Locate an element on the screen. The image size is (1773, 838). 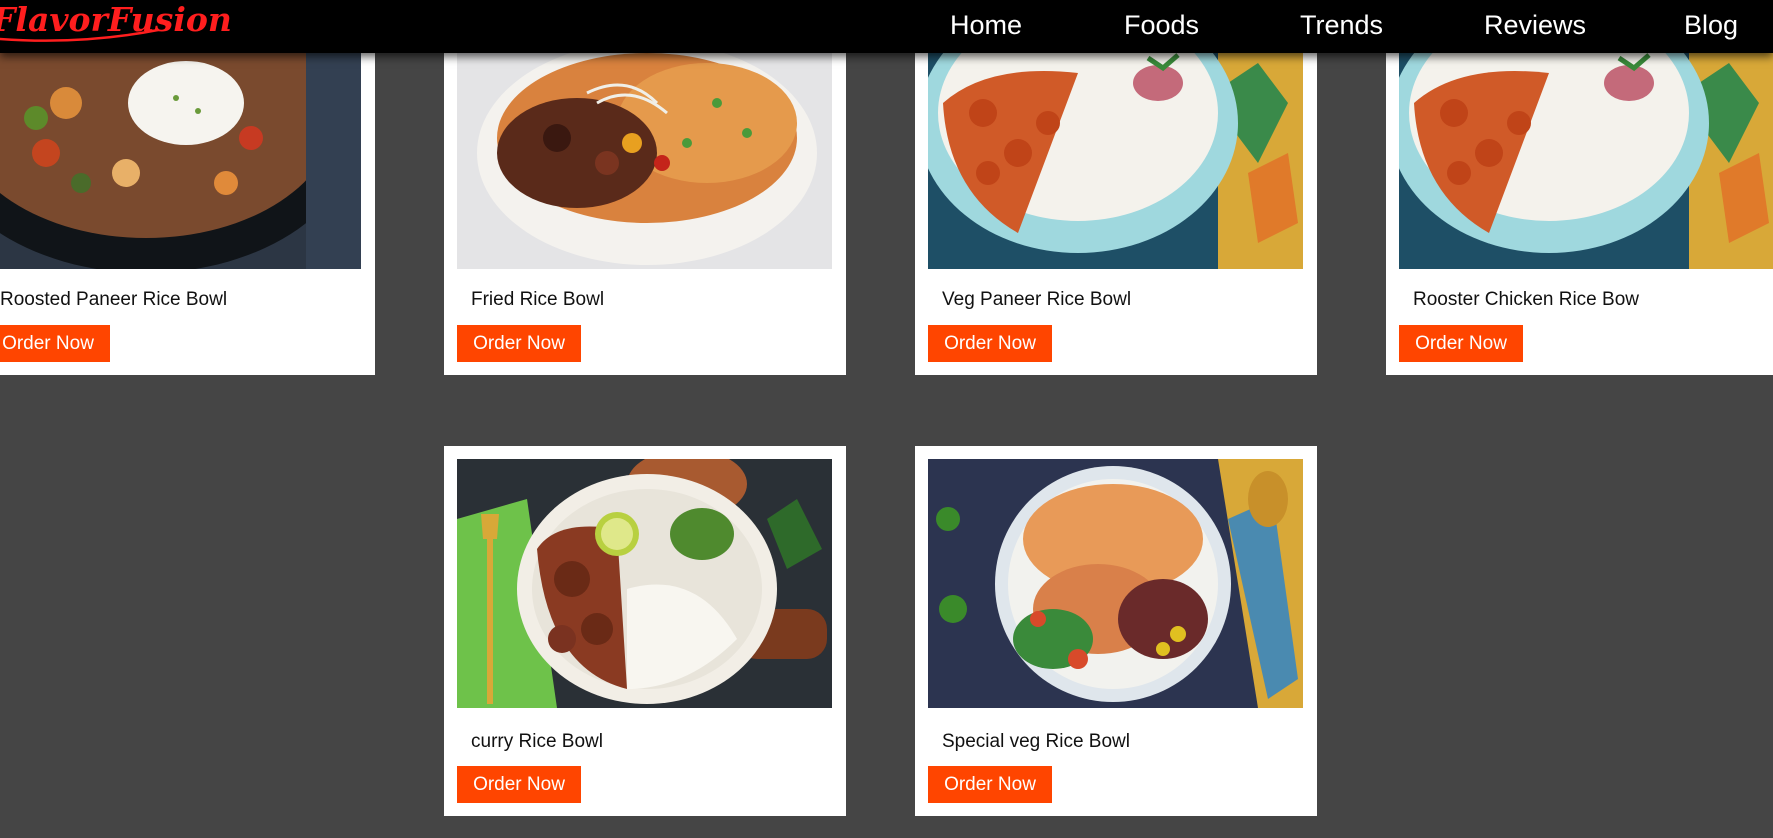
product-title: Rooster Chicken Rice Bow is located at coordinates (1526, 299).